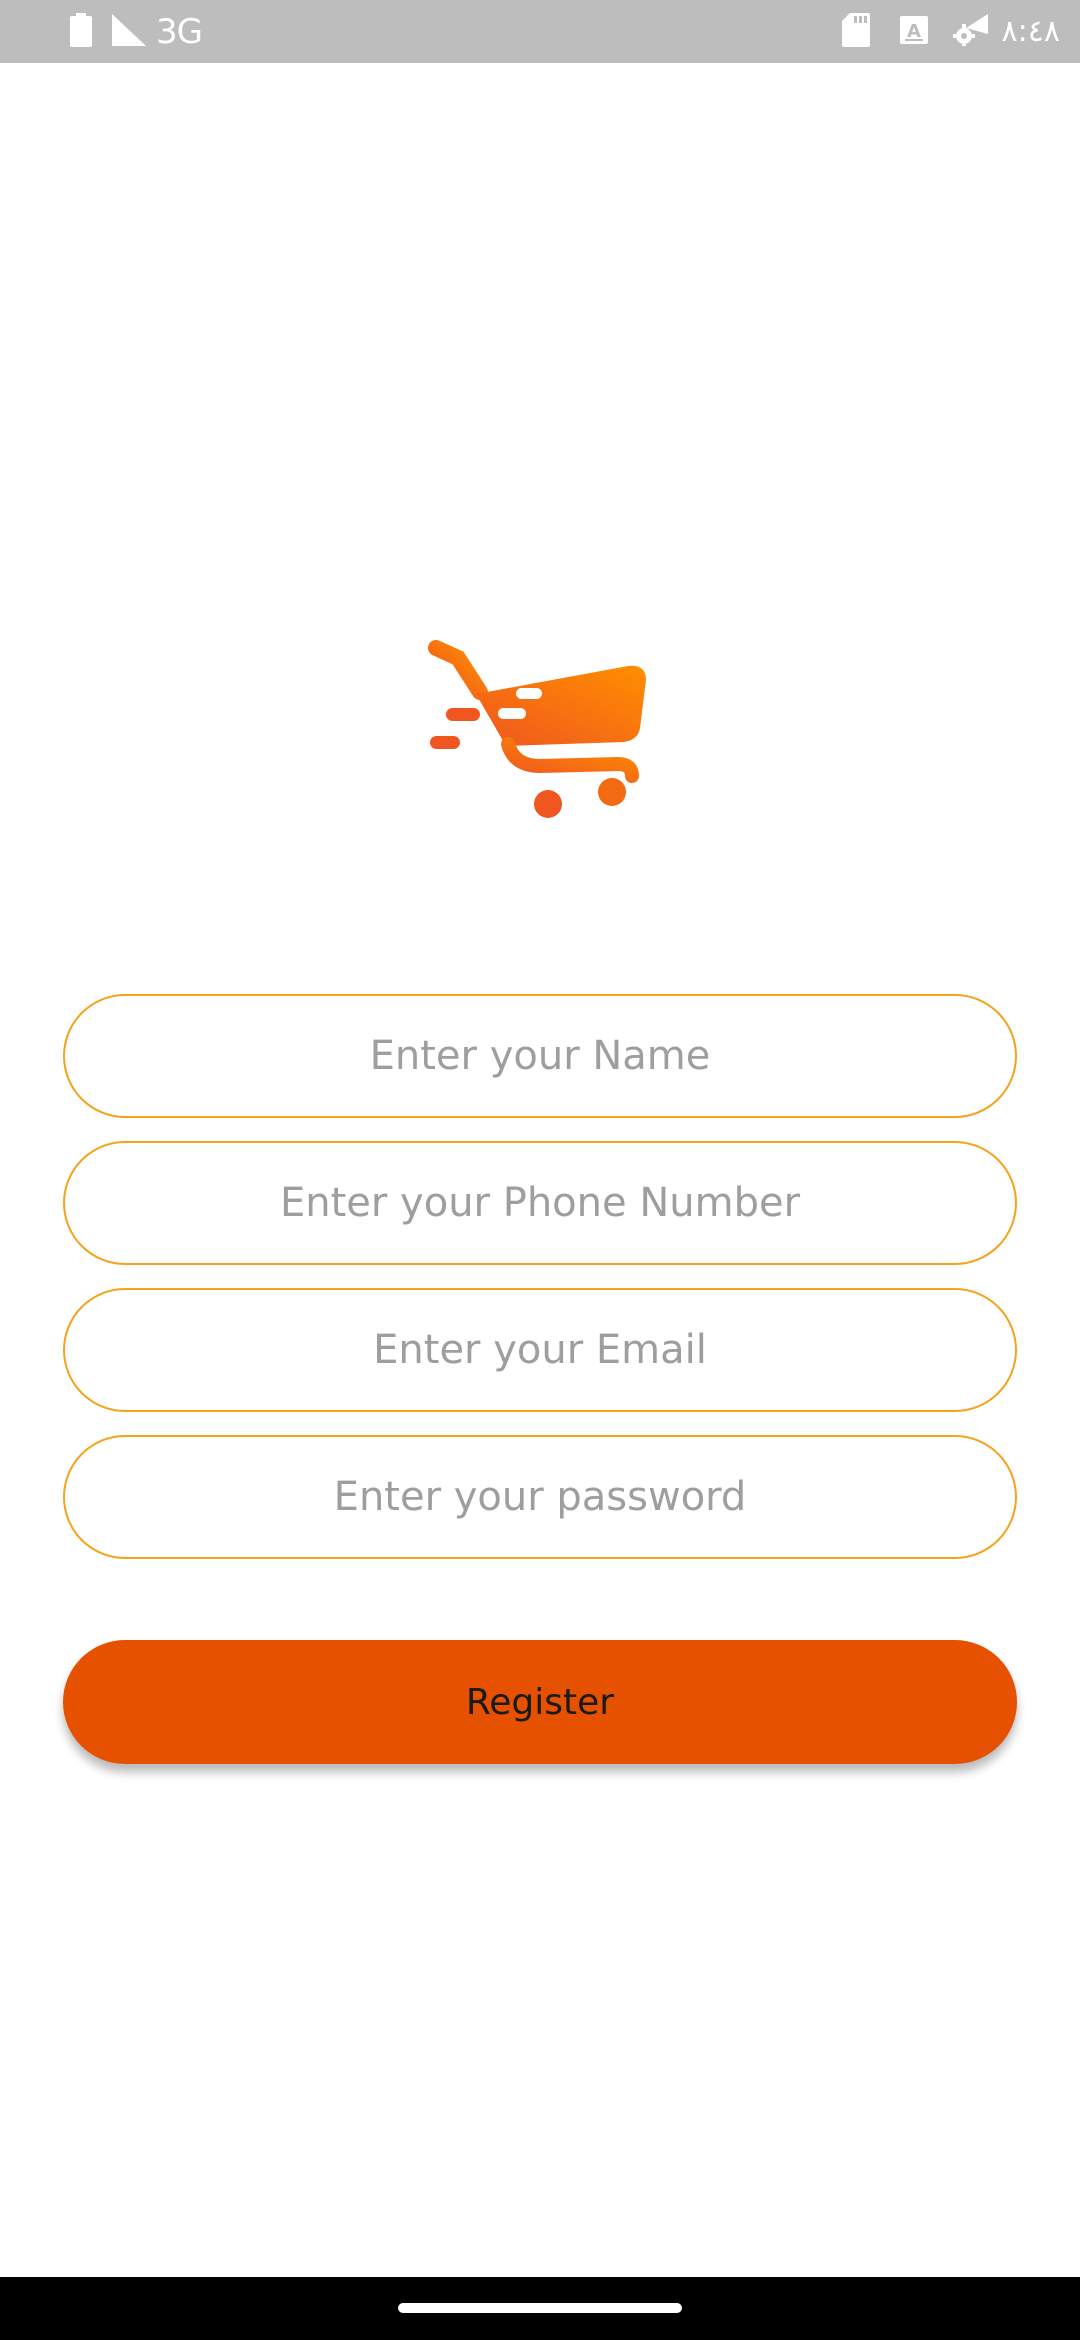  I want to click on status-time: ٨:٤٨, so click(1030, 31).